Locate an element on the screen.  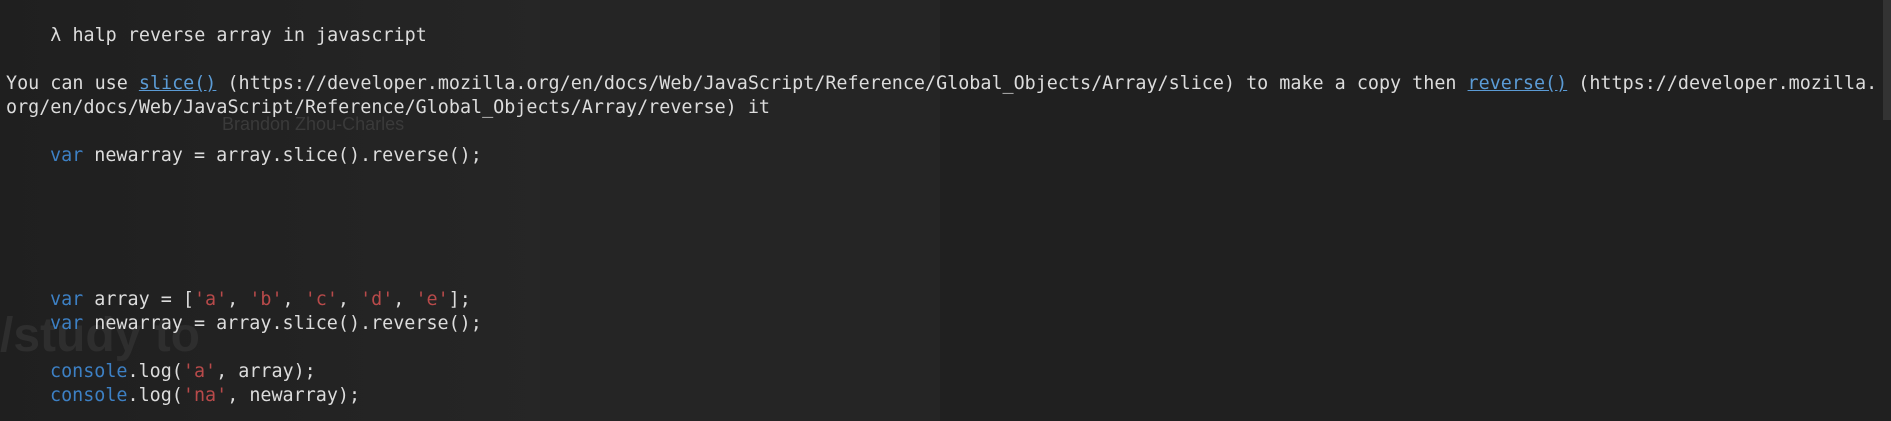
string-b: 'b' is located at coordinates (266, 299).